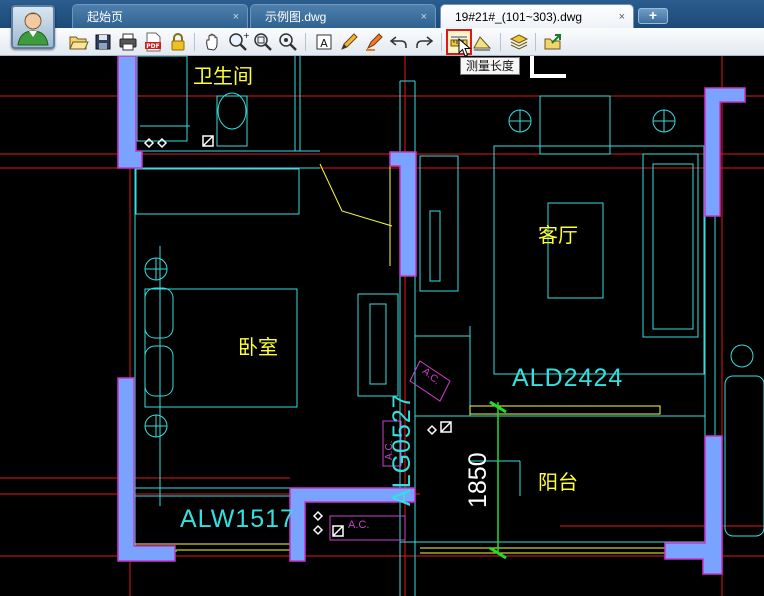 The width and height of the screenshot is (764, 596). I want to click on title-bar: 起始页 × 示例图.dwg × 19#21#_(101~303).dwg × +, so click(382, 14).